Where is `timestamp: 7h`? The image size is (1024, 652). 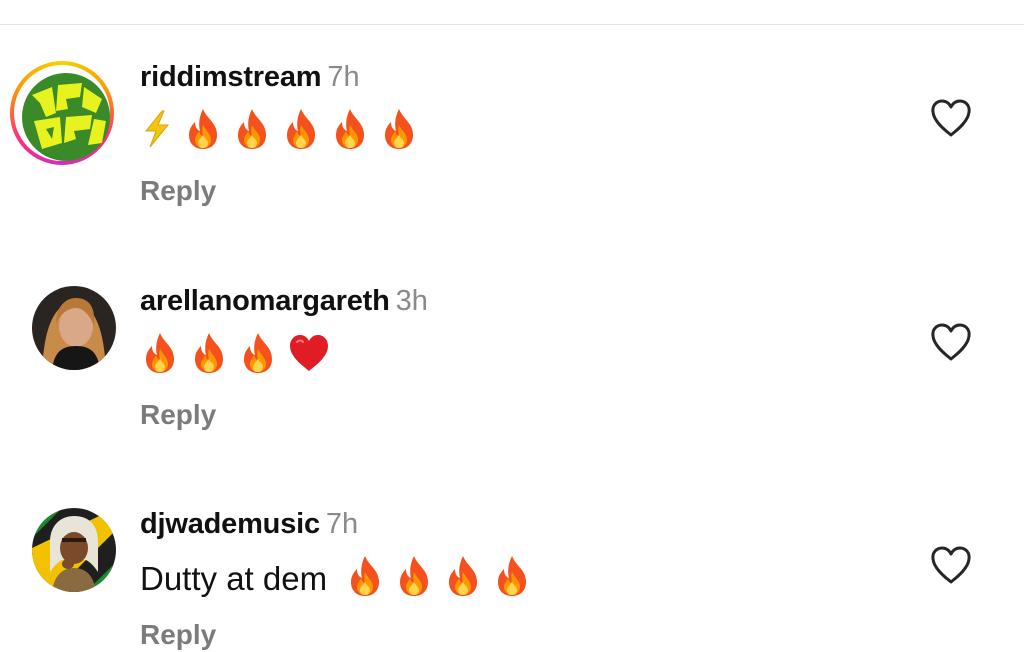
timestamp: 7h is located at coordinates (342, 524).